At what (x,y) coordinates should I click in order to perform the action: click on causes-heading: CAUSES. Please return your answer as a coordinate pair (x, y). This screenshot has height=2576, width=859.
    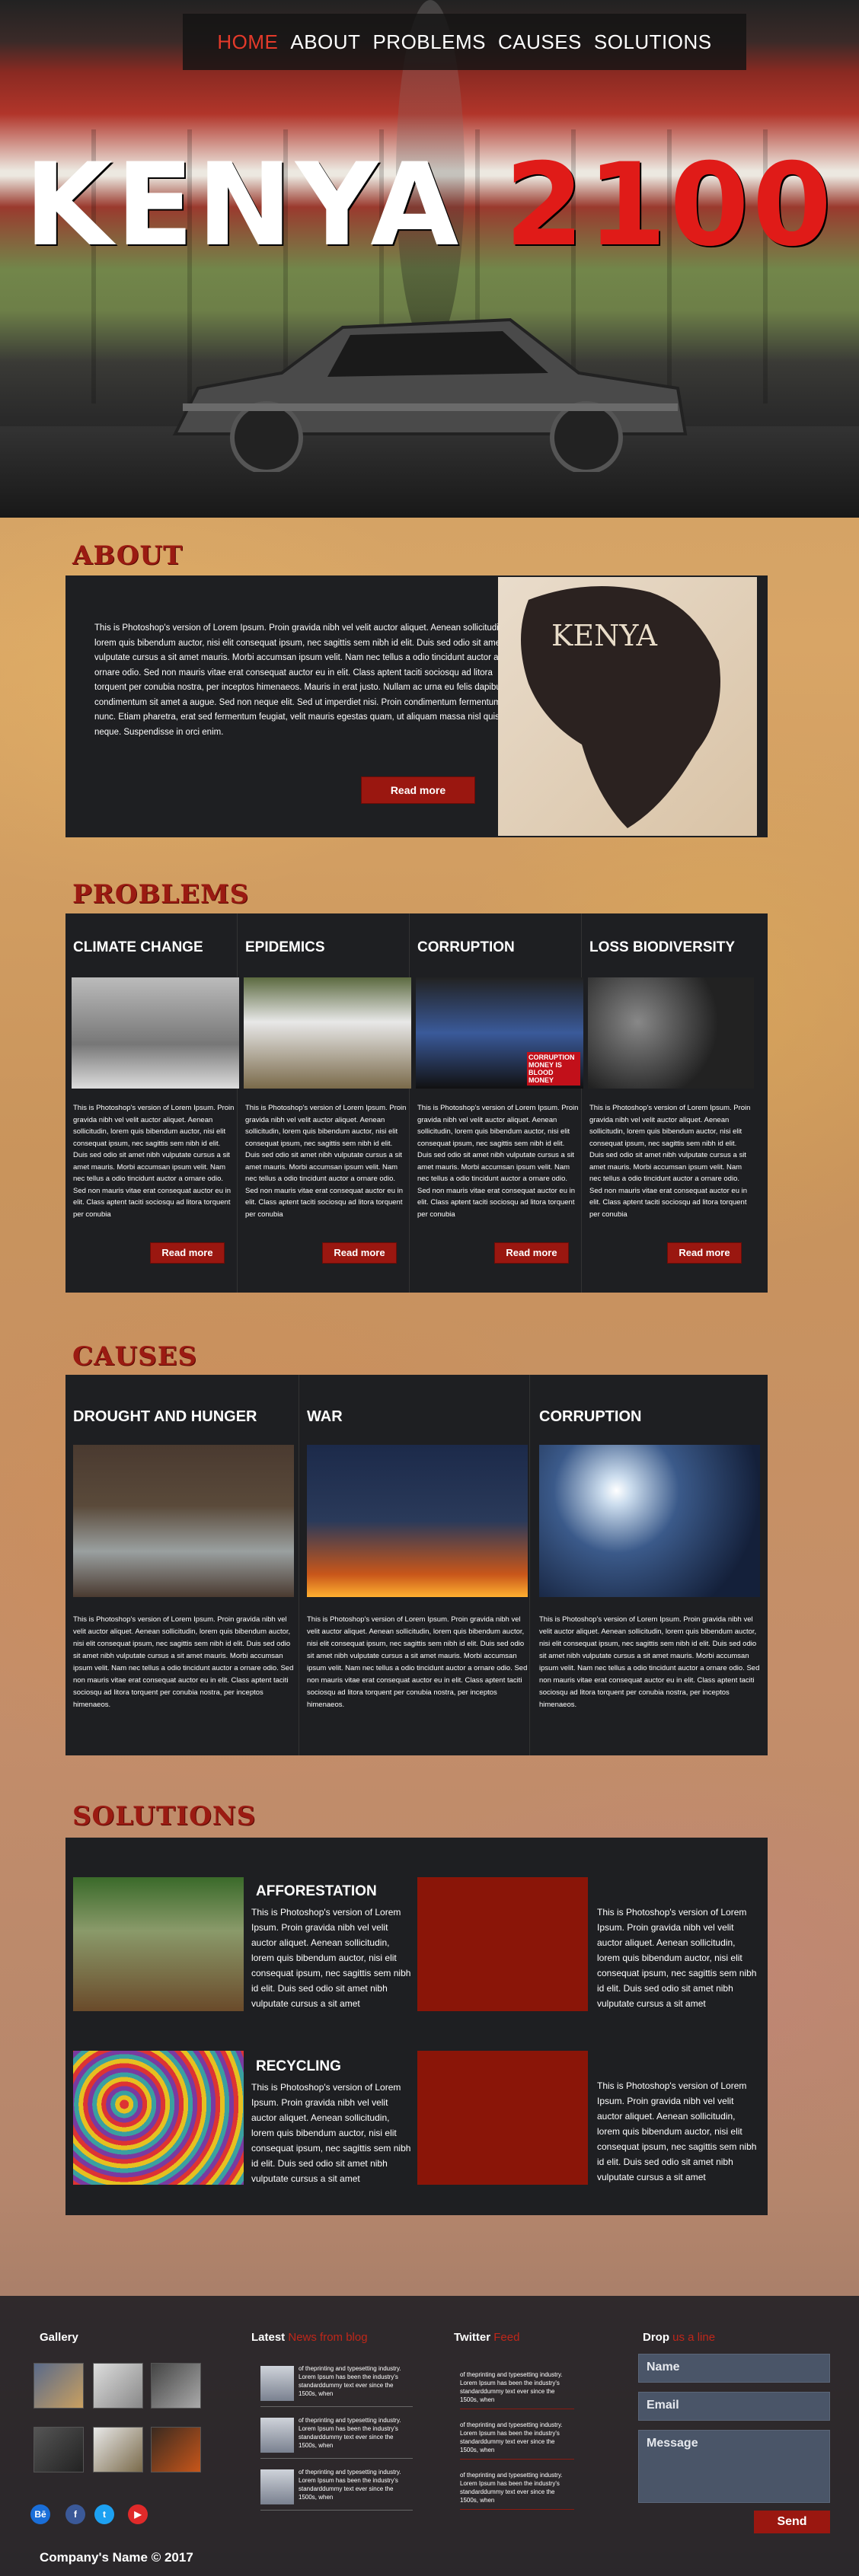
    Looking at the image, I should click on (135, 1356).